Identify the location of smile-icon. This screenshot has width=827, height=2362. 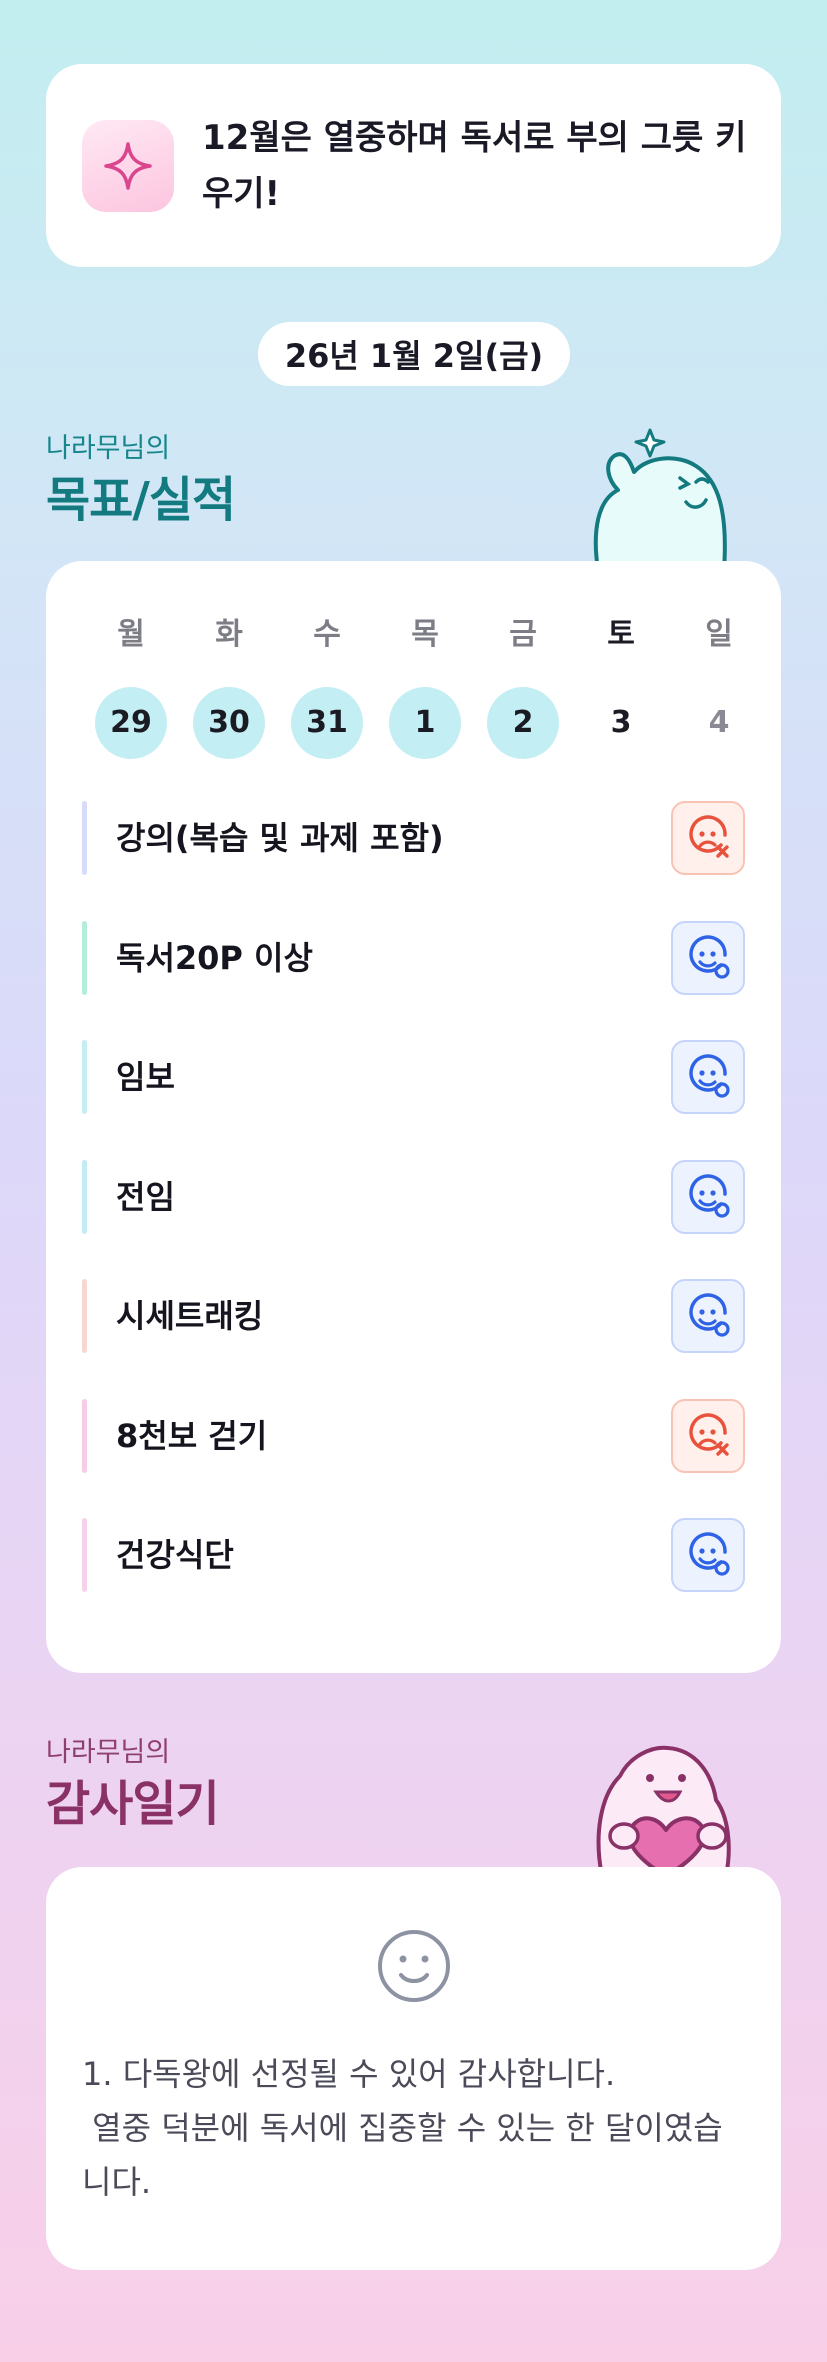
(414, 1966).